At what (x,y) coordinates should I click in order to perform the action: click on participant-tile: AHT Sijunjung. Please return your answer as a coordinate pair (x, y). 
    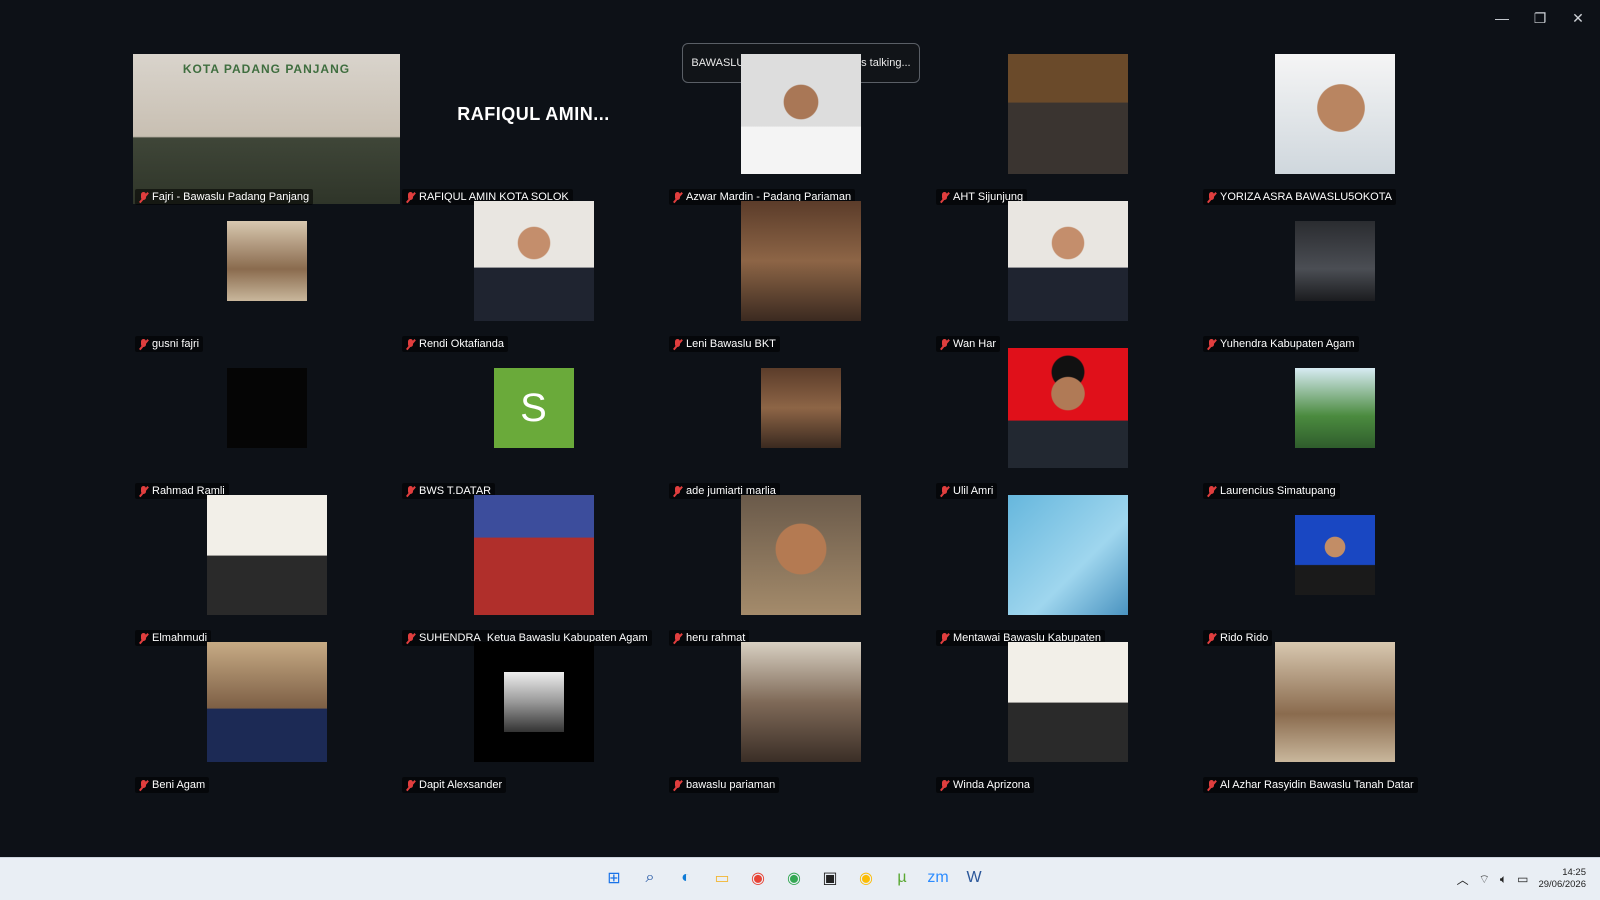
    Looking at the image, I should click on (1067, 129).